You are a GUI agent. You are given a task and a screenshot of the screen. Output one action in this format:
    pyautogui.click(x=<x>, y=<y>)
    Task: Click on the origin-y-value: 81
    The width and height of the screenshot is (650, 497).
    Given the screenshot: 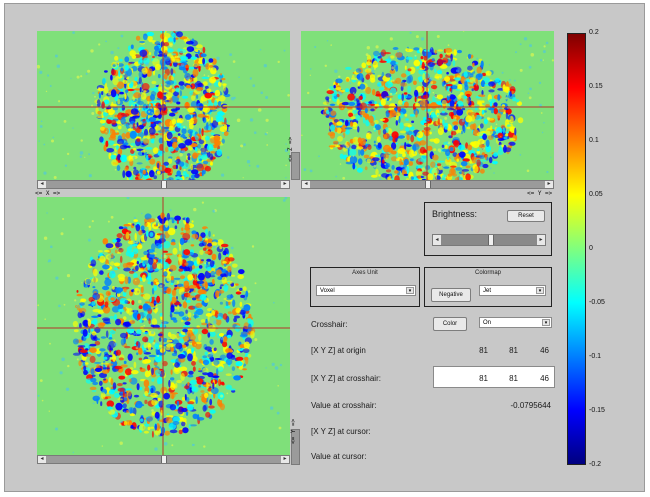 What is the action you would take?
    pyautogui.click(x=513, y=350)
    